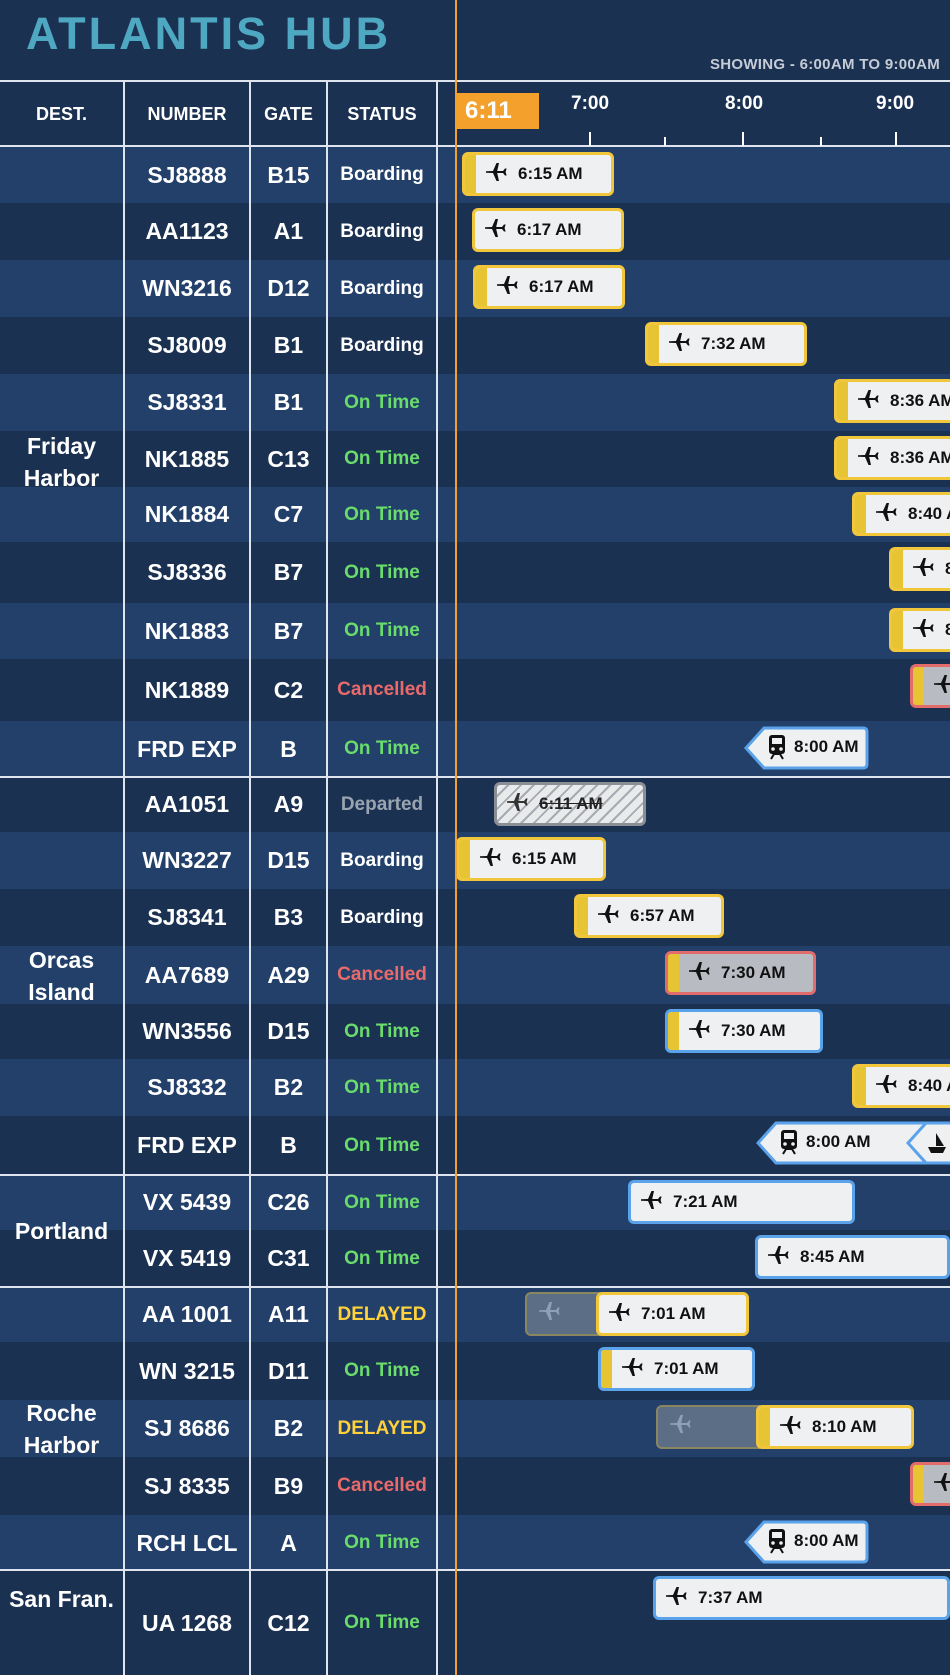  I want to click on departure-time: 7:32 AM, so click(733, 343).